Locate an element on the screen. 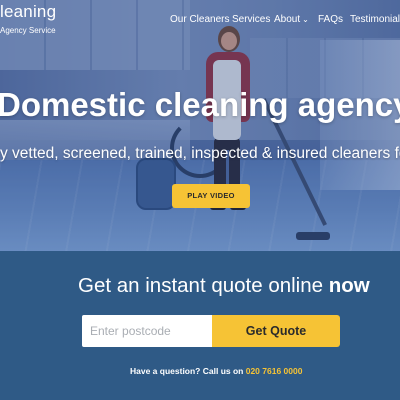  chevron-down-icon: ⌄ is located at coordinates (305, 19).